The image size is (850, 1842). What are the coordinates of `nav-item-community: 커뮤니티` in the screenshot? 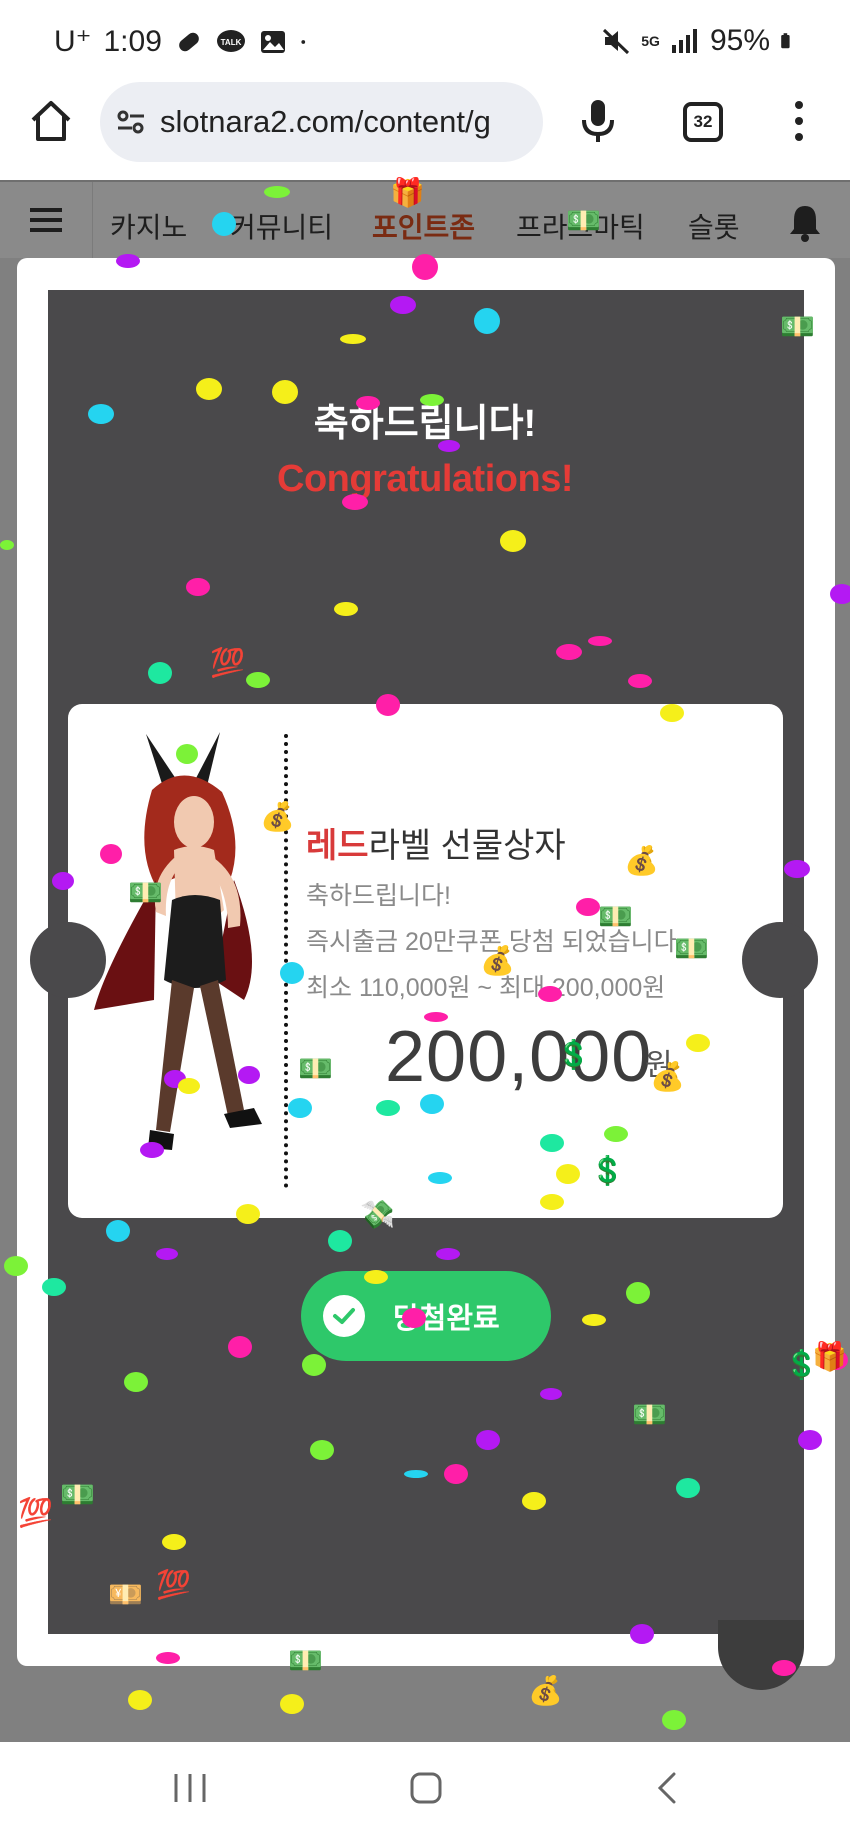 It's located at (281, 226).